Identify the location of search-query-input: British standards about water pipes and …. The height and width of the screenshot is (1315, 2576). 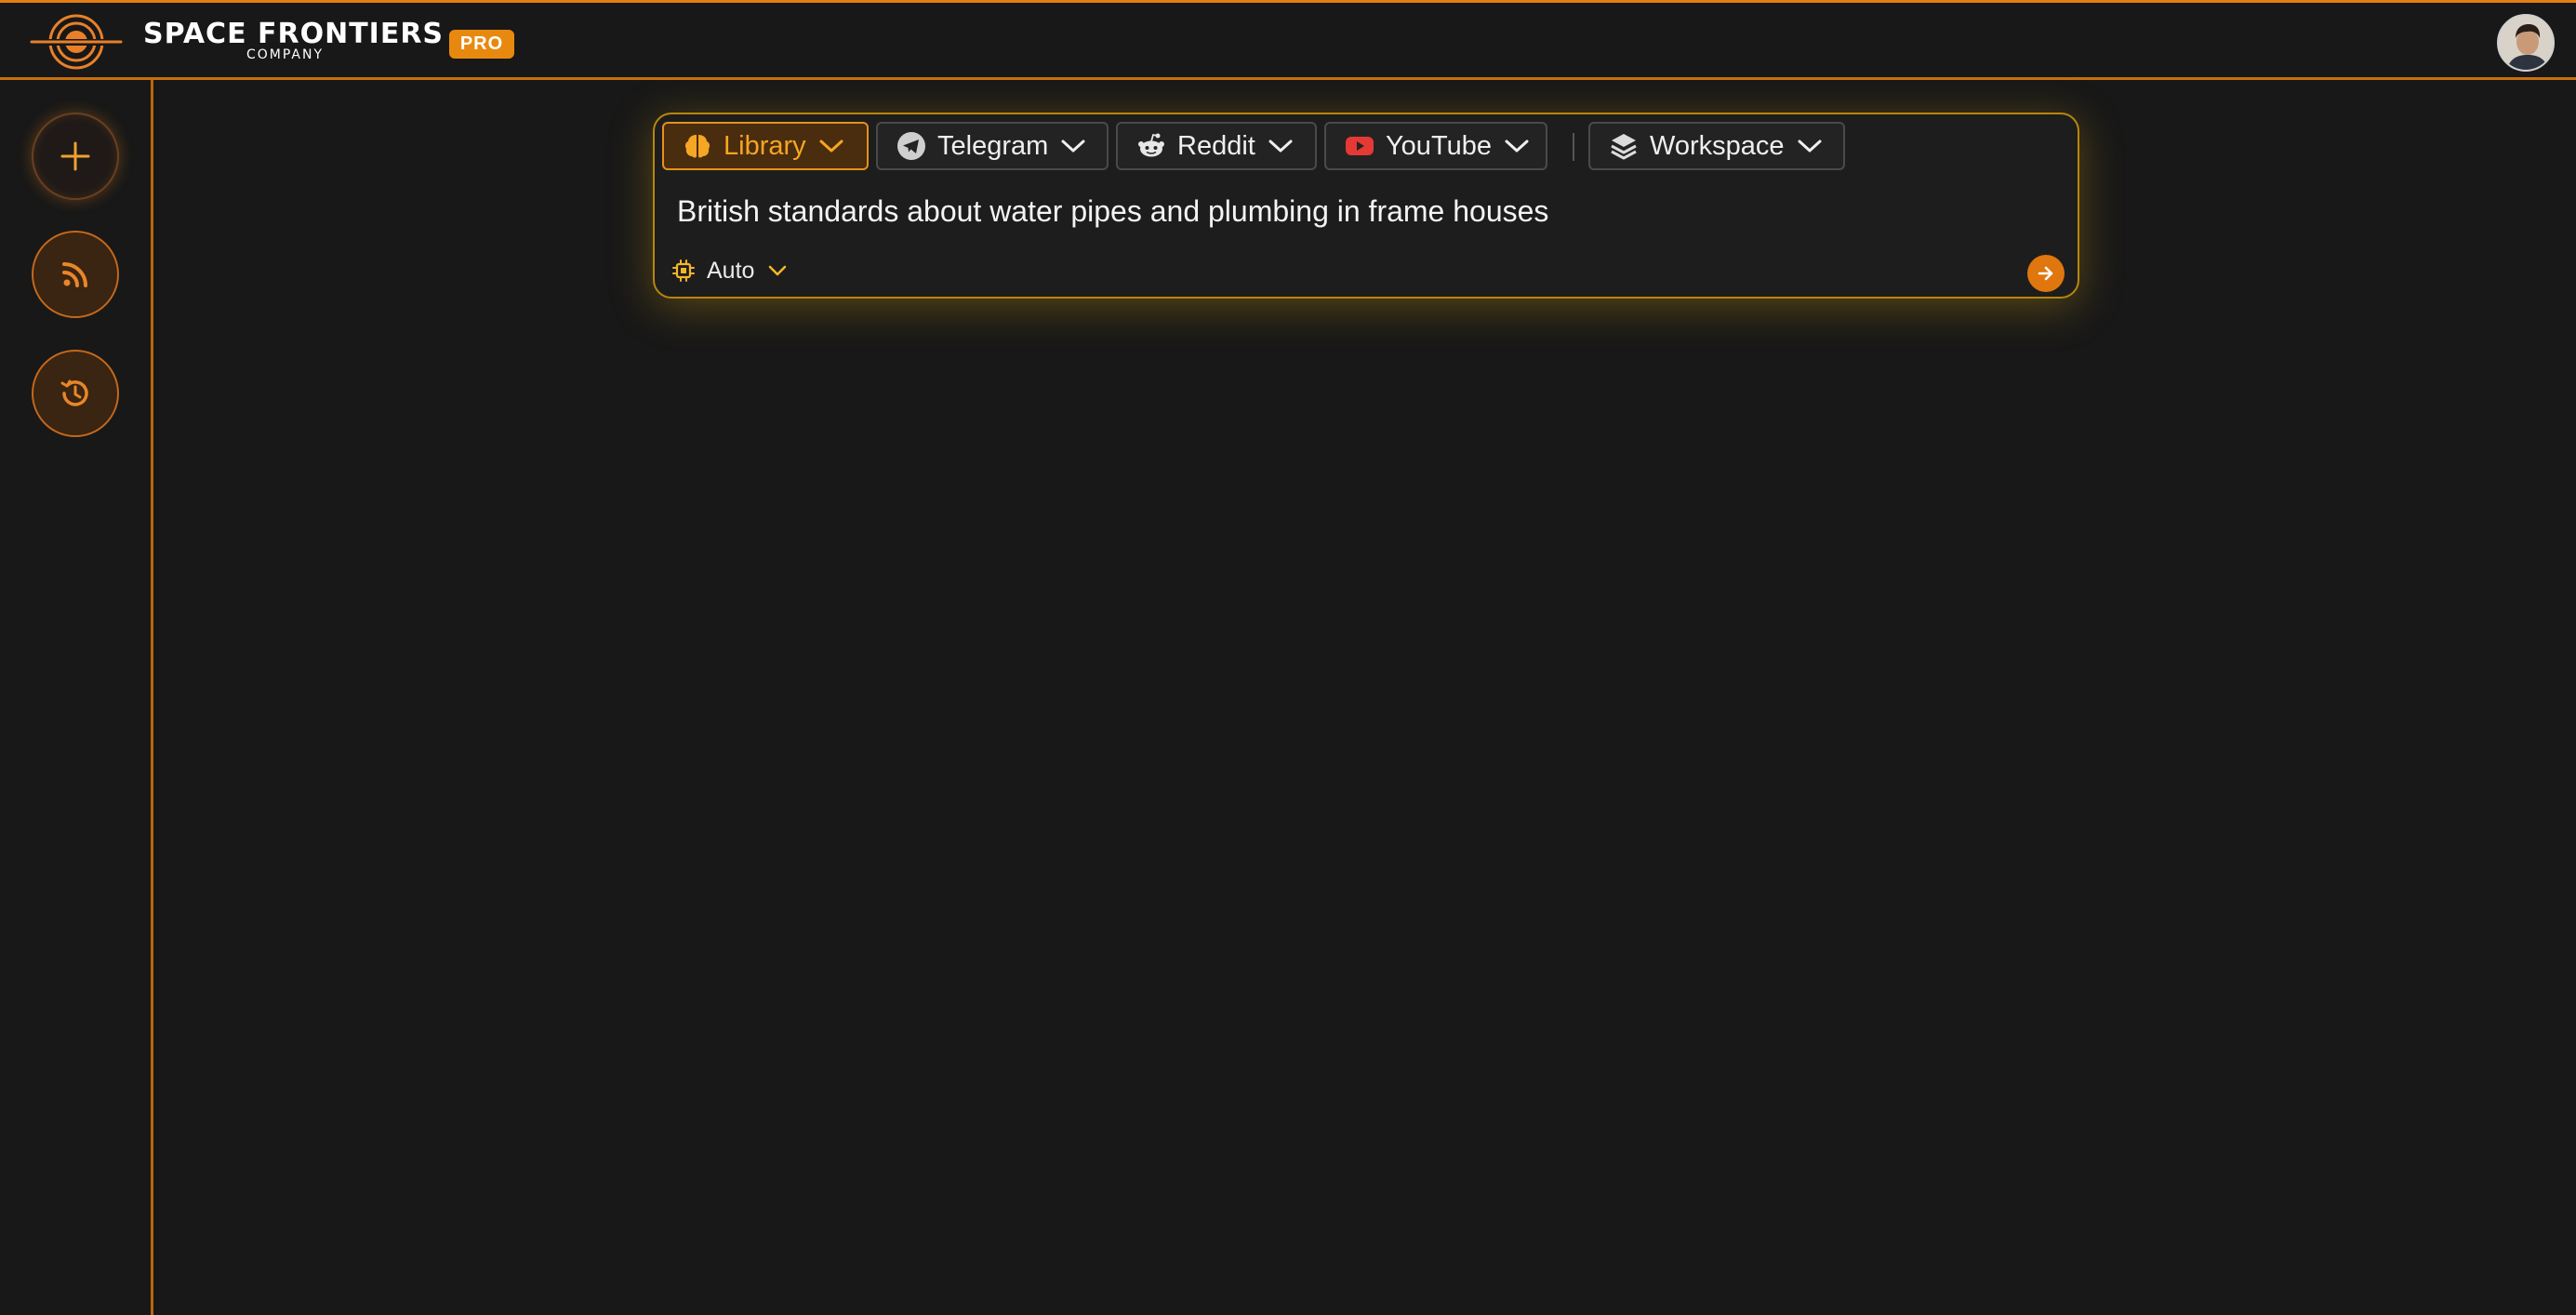
(1112, 211).